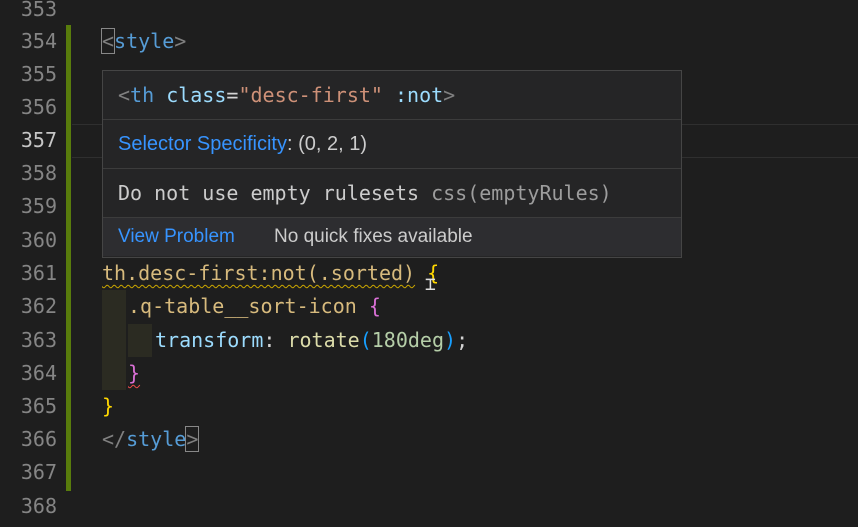 This screenshot has height=527, width=858. Describe the element at coordinates (258, 273) in the screenshot. I see `css-selector-warning: th.desc-first:not(.sorted)` at that location.